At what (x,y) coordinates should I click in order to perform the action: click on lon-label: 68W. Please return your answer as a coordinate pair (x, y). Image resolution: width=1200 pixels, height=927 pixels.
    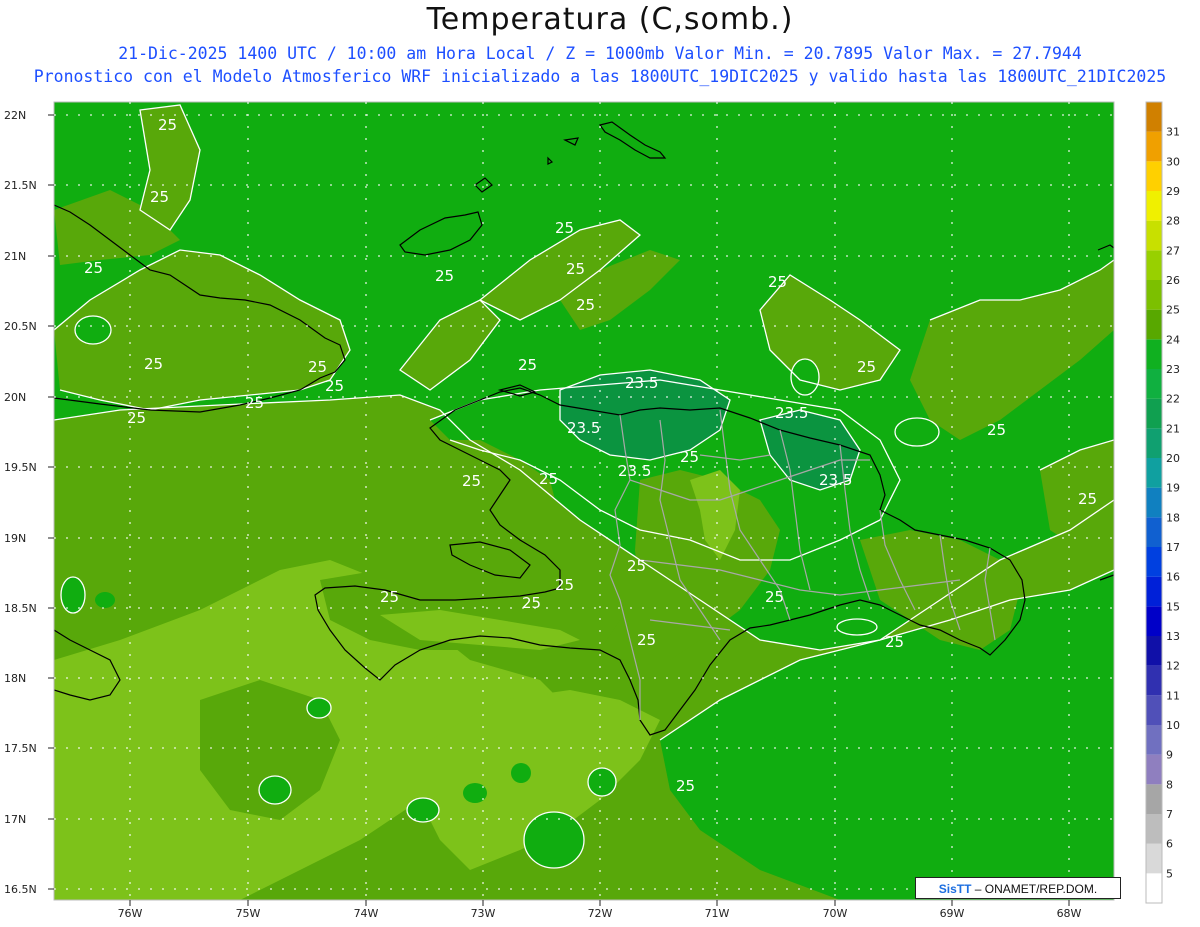
    Looking at the image, I should click on (1069, 913).